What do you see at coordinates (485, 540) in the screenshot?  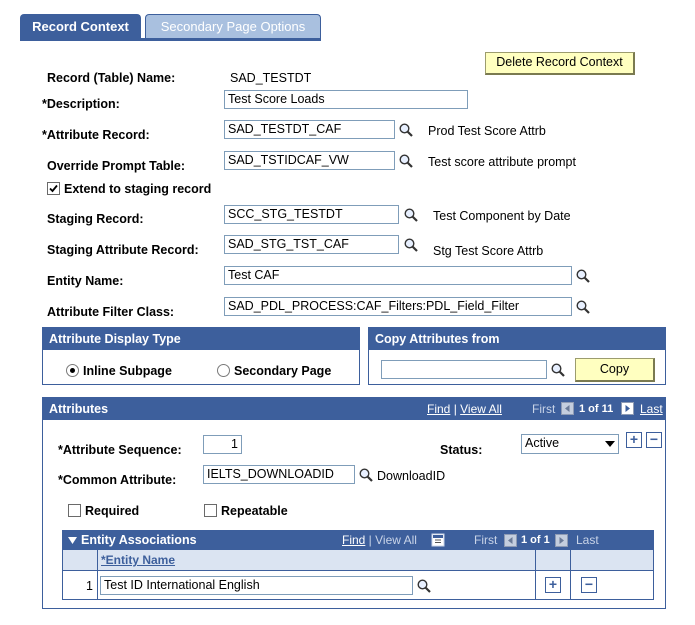 I see `entity-first-label: First` at bounding box center [485, 540].